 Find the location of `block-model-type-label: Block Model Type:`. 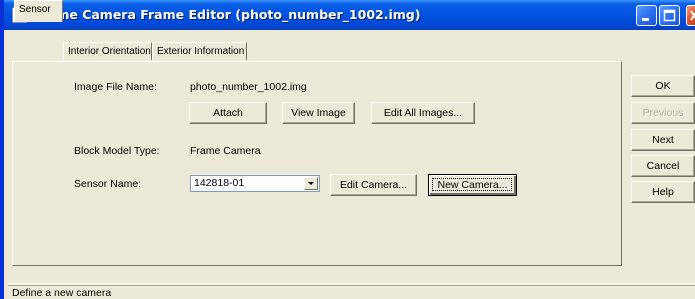

block-model-type-label: Block Model Type: is located at coordinates (117, 151).